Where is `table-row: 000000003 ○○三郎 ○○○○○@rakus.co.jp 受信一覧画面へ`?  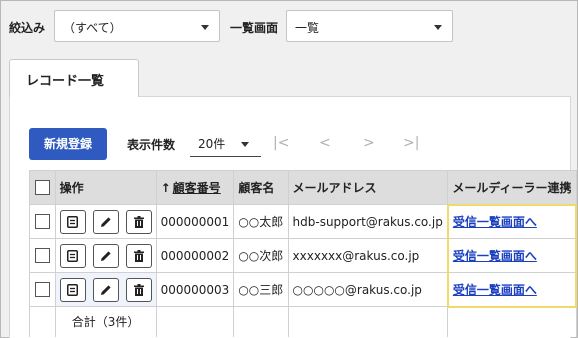 table-row: 000000003 ○○三郎 ○○○○○@rakus.co.jp 受信一覧画面へ is located at coordinates (303, 290).